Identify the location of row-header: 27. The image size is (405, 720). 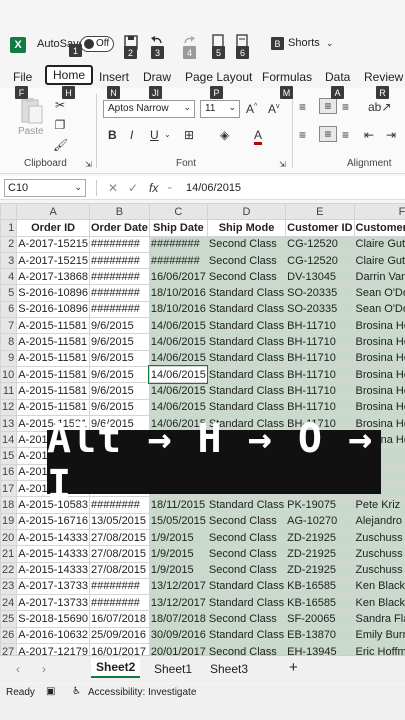
(9, 649).